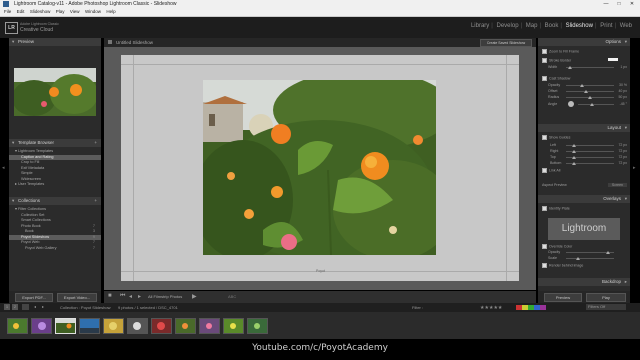 The image size is (640, 360). I want to click on filter-preset-select: Filters Off, so click(606, 307).